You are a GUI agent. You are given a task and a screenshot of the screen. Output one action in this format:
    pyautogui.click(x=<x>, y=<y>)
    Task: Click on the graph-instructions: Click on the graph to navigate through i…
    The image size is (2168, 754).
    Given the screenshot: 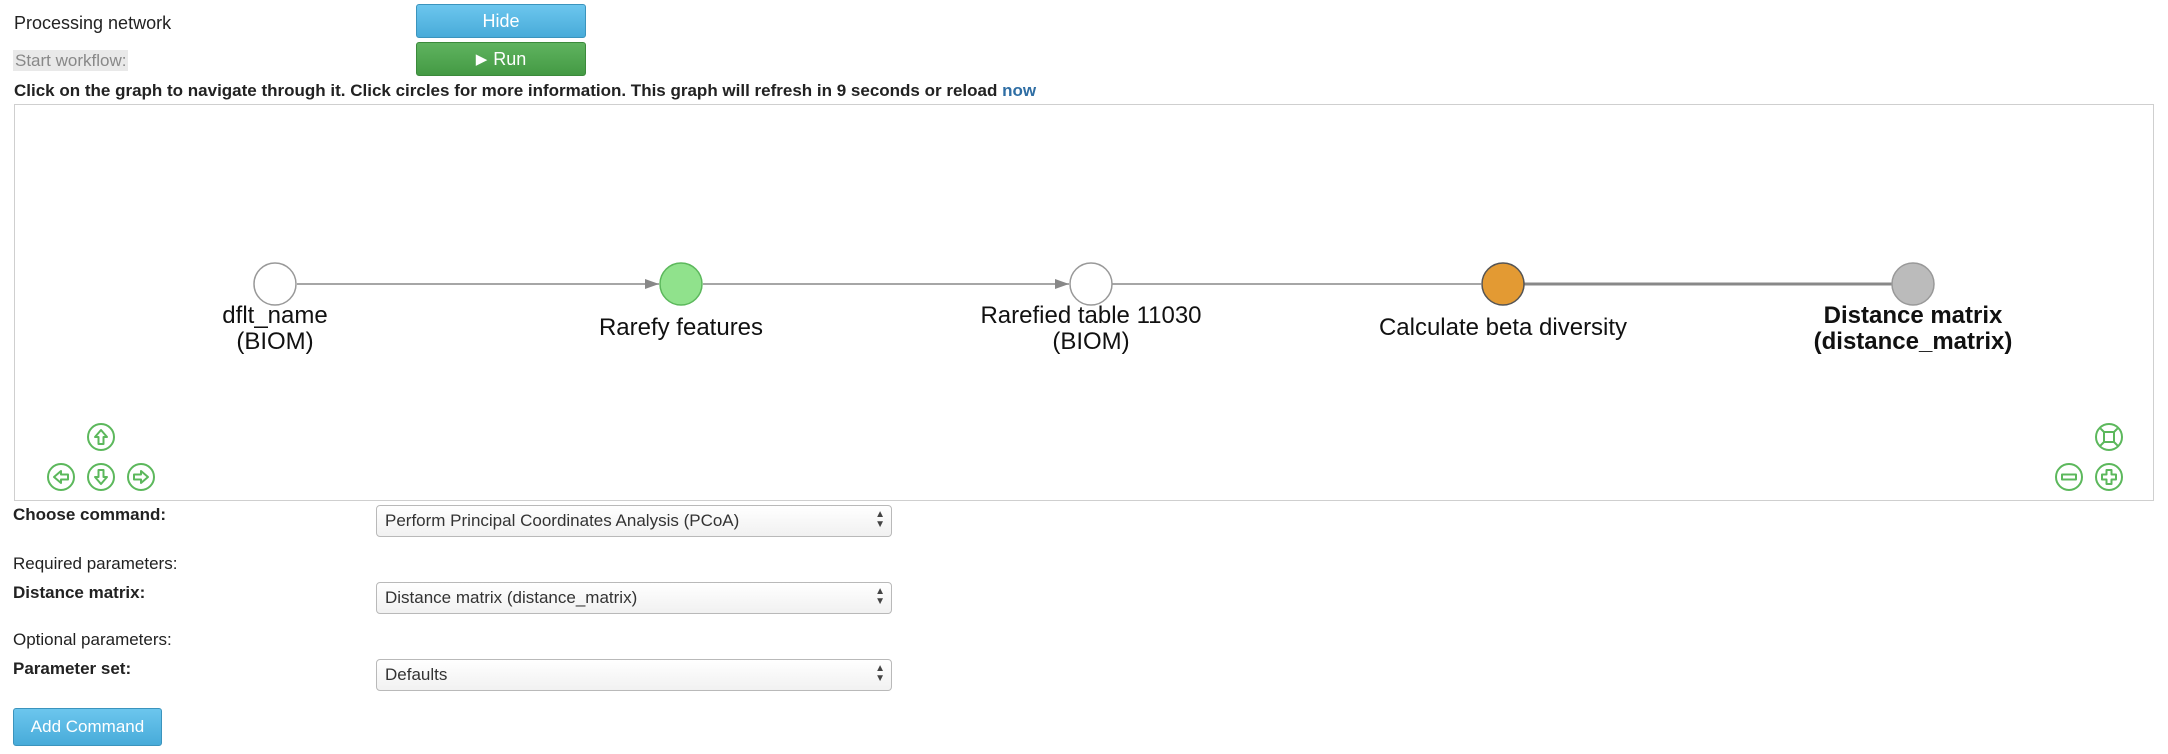 What is the action you would take?
    pyautogui.click(x=525, y=91)
    